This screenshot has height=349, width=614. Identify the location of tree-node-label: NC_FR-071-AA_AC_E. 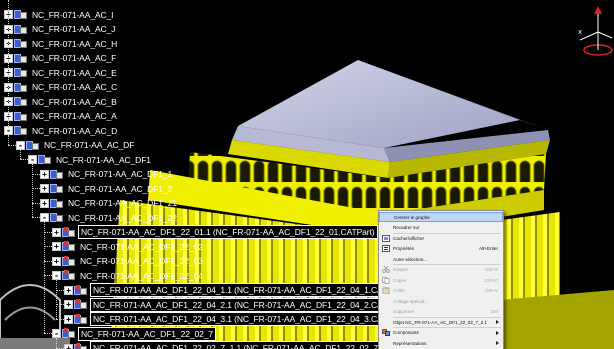
(74, 73).